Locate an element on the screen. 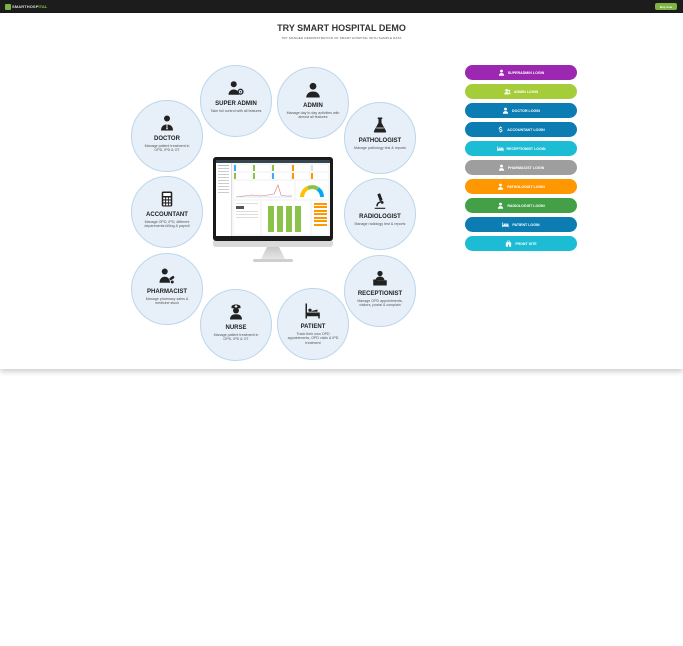 Image resolution: width=683 pixels, height=646 pixels. pathologist-login-button: PATHOLOGIST LOGIN is located at coordinates (521, 186).